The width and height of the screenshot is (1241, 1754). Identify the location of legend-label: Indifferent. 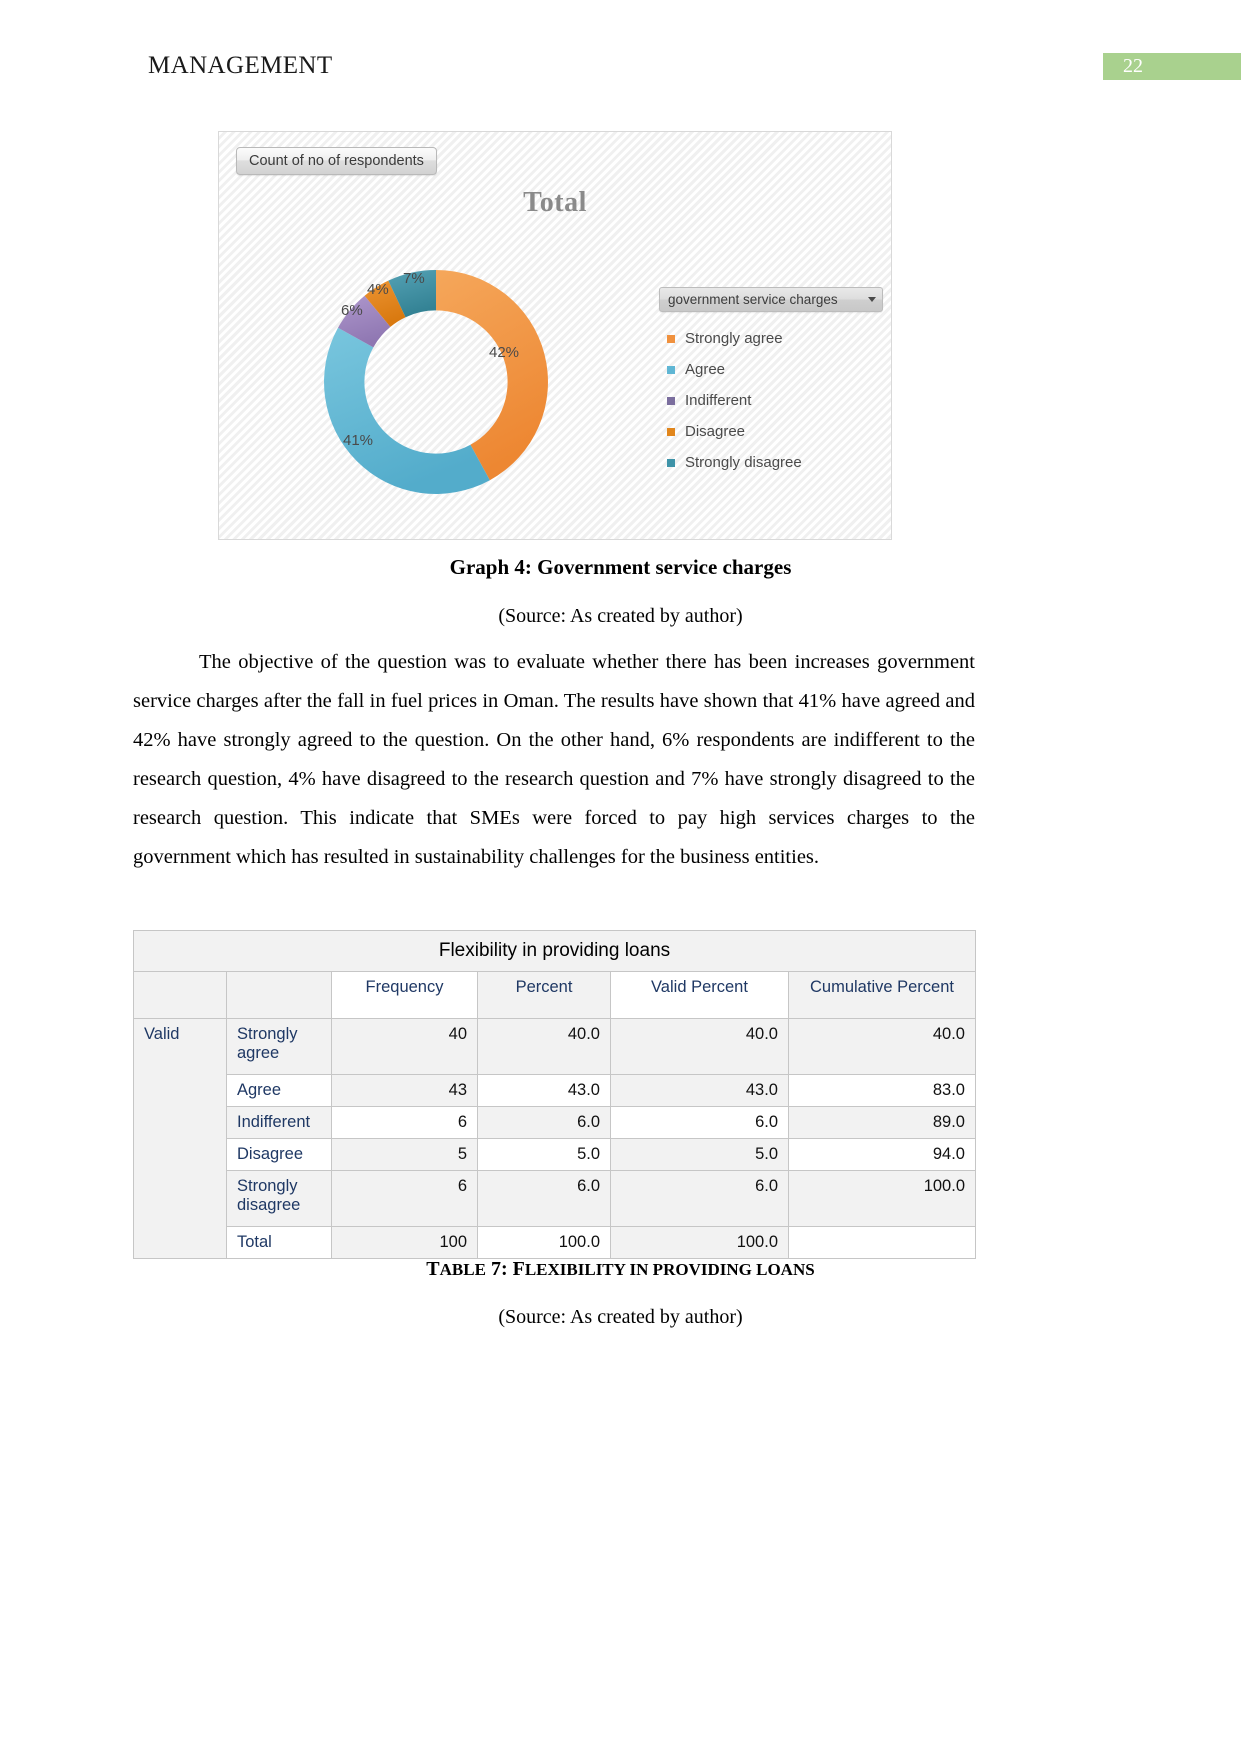
(718, 400).